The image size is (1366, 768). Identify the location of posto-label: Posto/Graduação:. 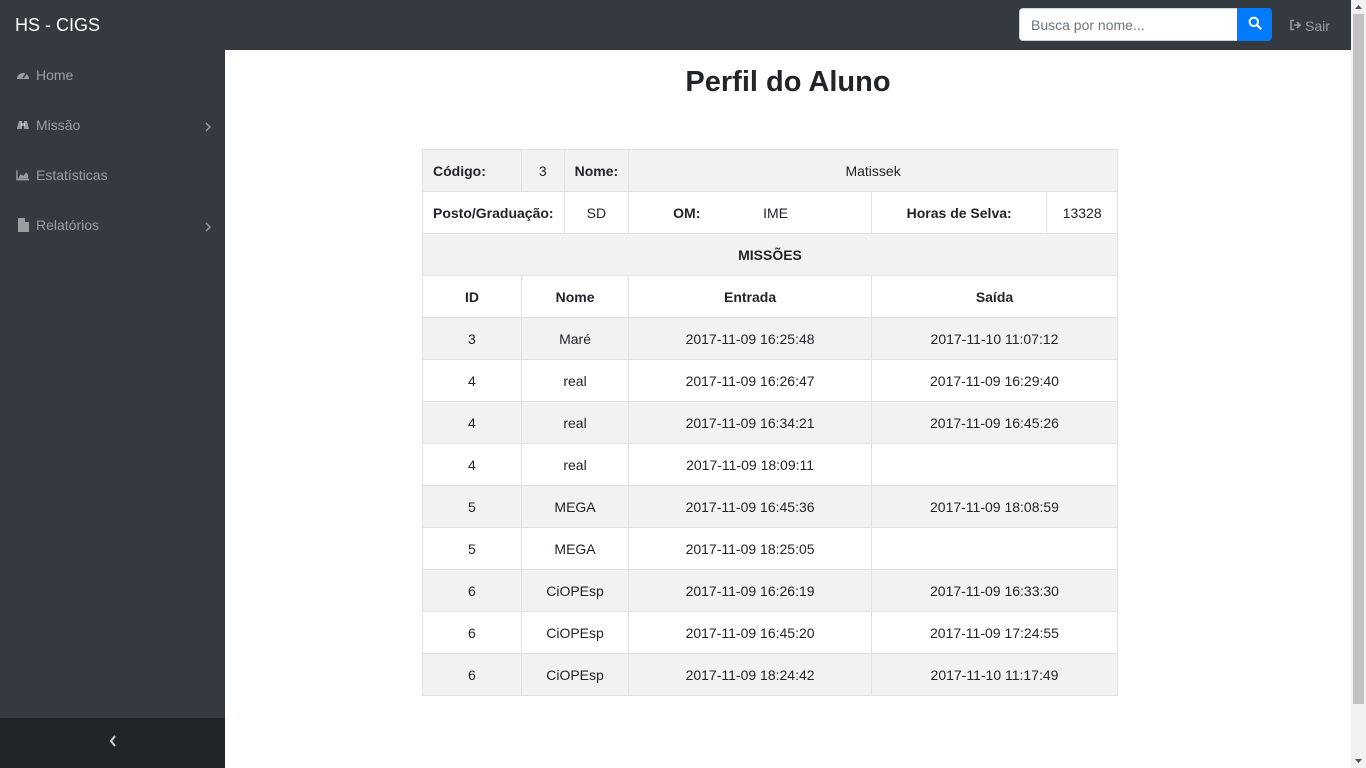
(493, 212).